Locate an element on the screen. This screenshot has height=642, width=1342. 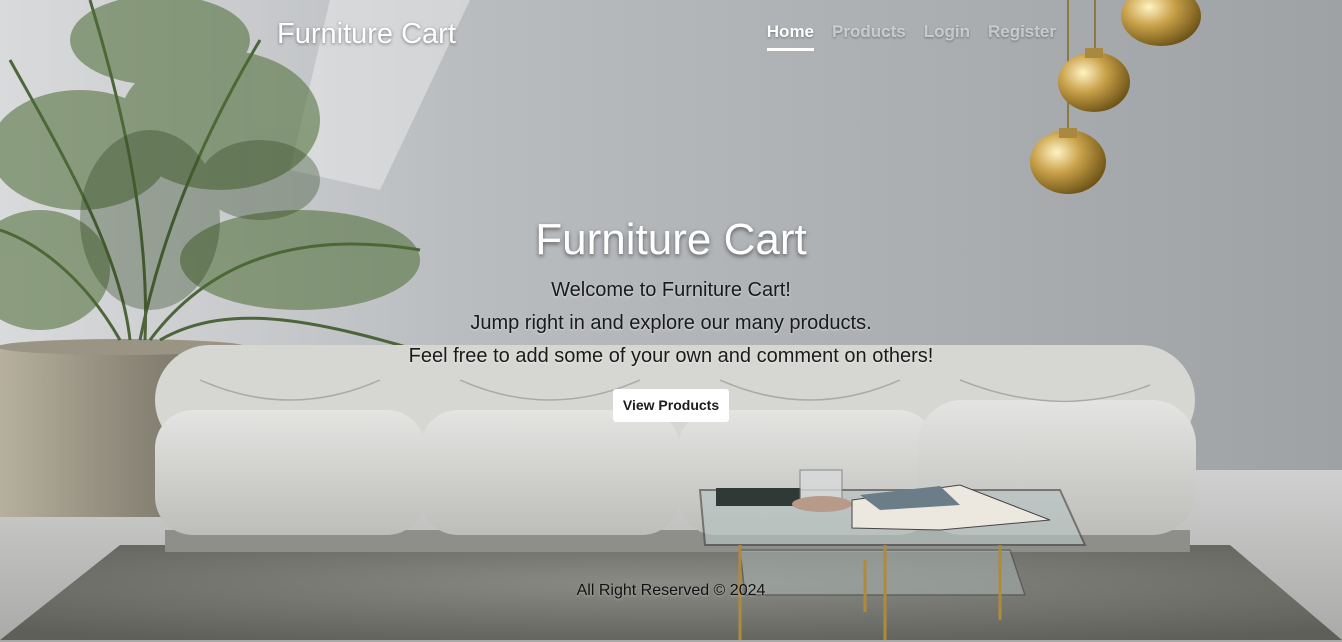
nav-link-home: Home is located at coordinates (790, 36).